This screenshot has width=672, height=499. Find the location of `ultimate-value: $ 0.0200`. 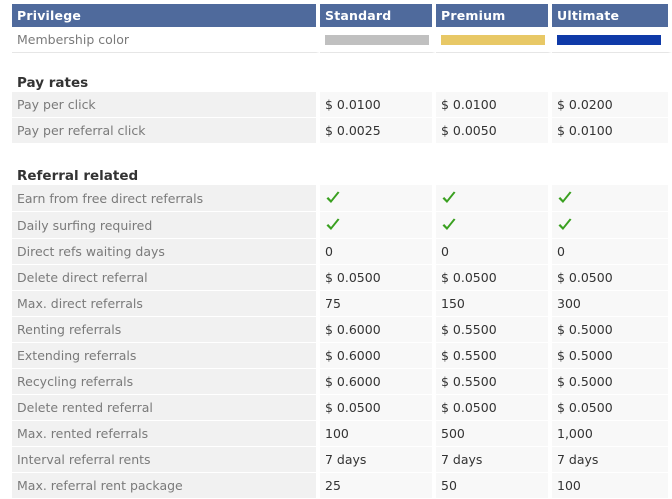

ultimate-value: $ 0.0200 is located at coordinates (612, 105).